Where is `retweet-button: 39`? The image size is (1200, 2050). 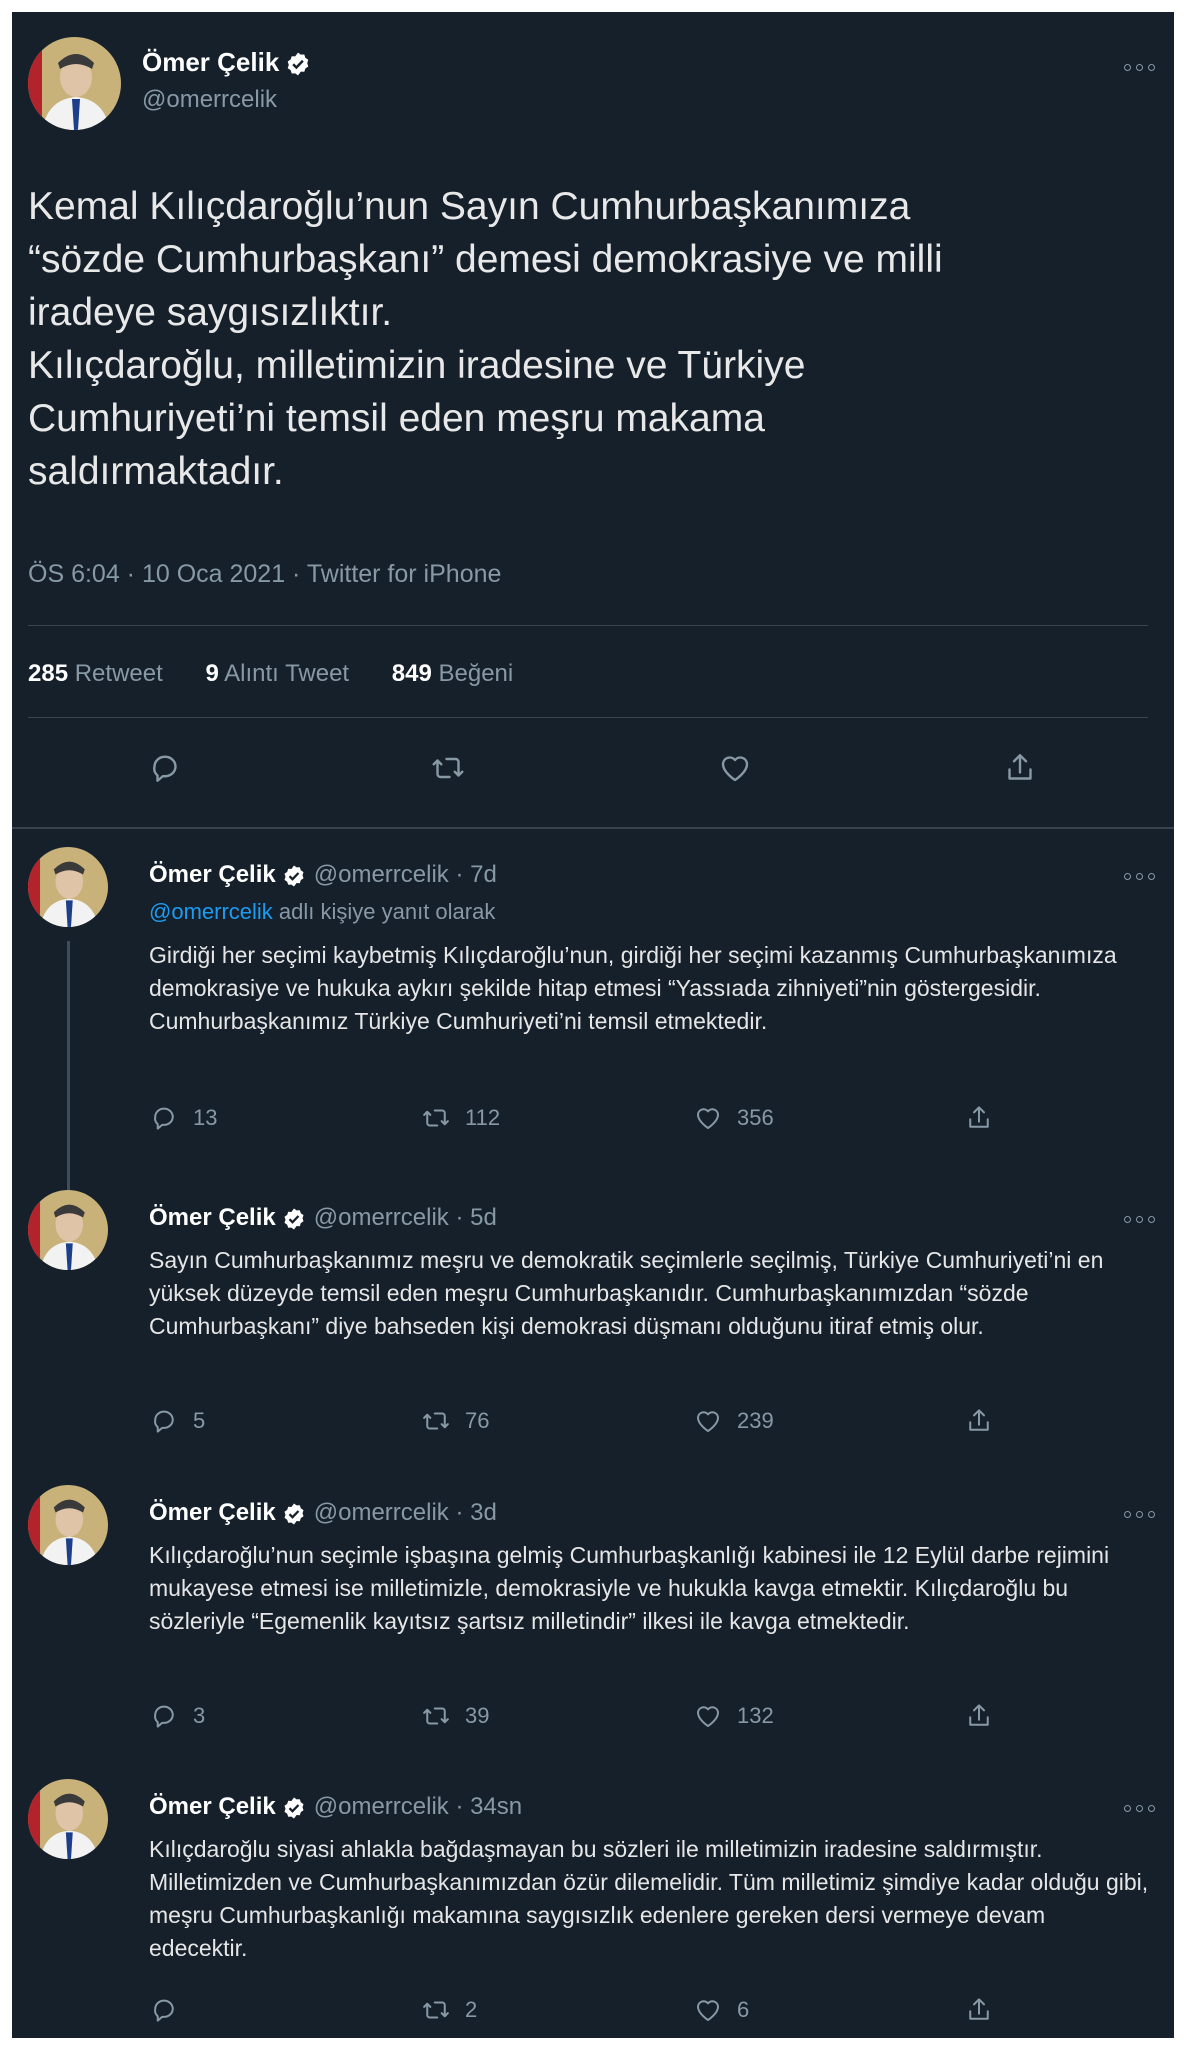 retweet-button: 39 is located at coordinates (455, 1716).